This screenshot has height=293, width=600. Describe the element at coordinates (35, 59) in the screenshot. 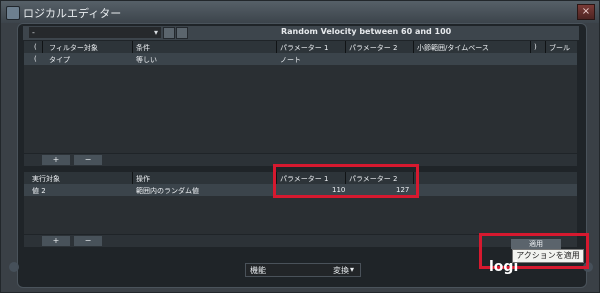

I see `filter-open-paren: (` at that location.